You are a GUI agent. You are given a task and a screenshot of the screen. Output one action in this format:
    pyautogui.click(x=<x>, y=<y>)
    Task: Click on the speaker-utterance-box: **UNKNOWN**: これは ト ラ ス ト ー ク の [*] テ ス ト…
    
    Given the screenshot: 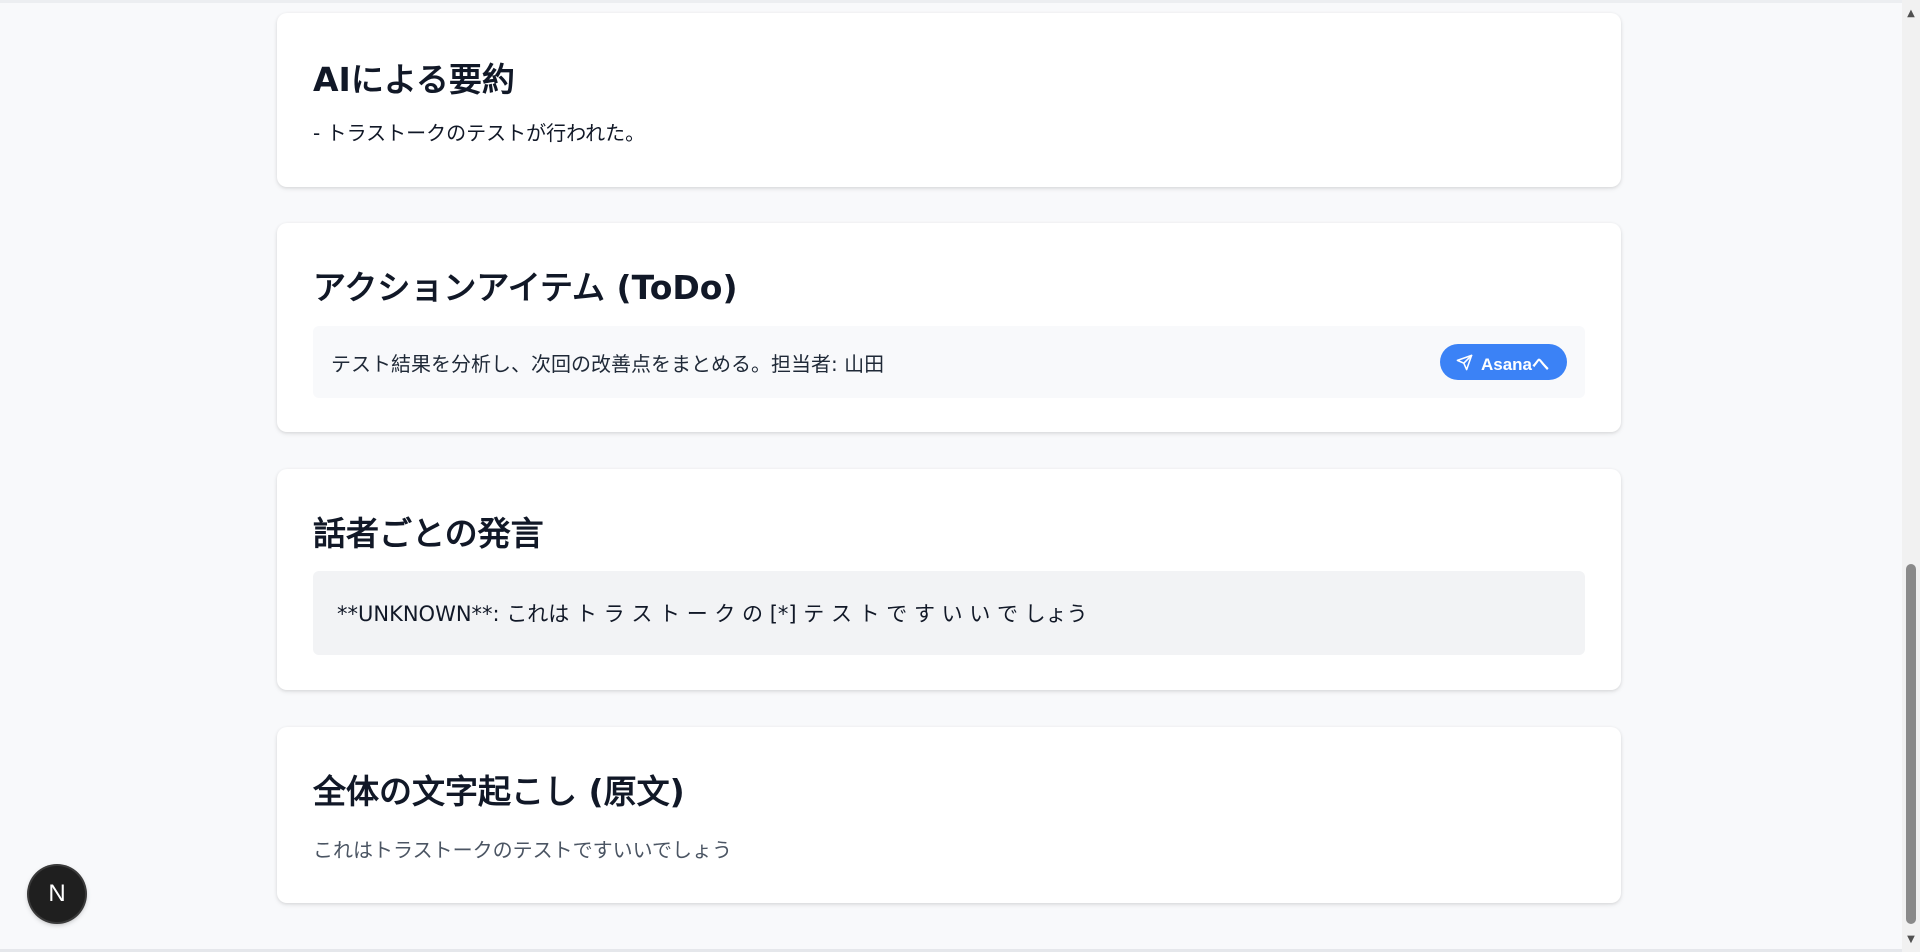 What is the action you would take?
    pyautogui.click(x=949, y=613)
    